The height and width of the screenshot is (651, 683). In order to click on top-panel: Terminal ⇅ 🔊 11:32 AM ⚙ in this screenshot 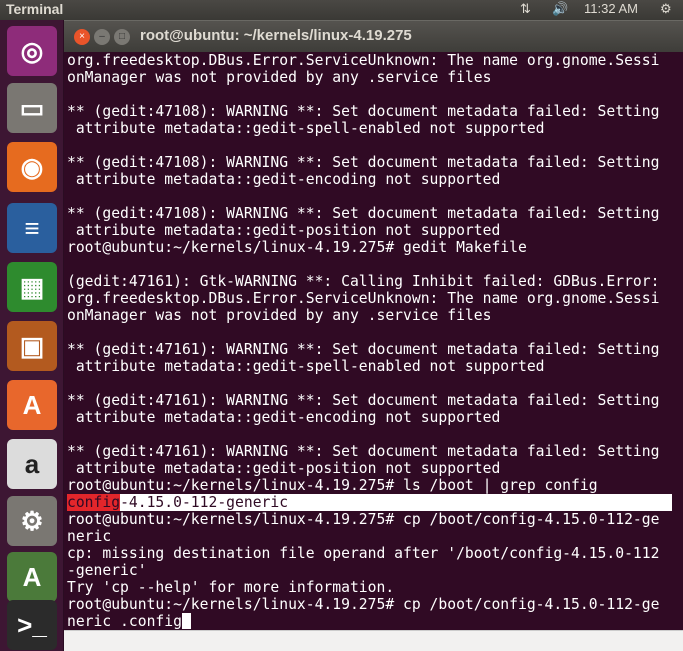, I will do `click(341, 10)`.